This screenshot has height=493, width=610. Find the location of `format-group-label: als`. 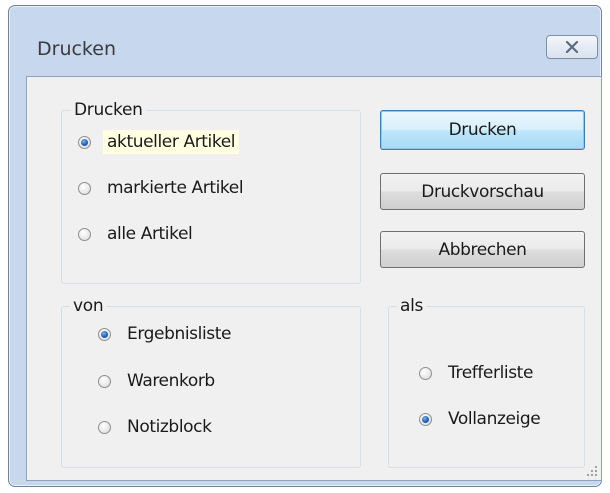

format-group-label: als is located at coordinates (412, 306).